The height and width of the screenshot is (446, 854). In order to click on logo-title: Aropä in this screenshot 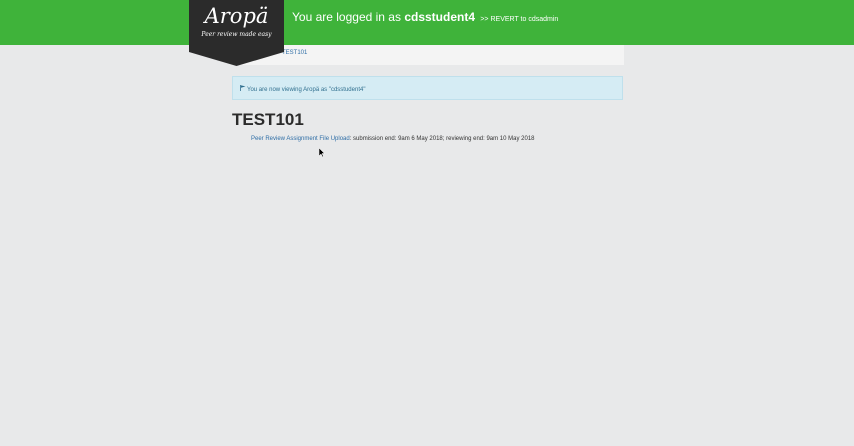, I will do `click(236, 16)`.